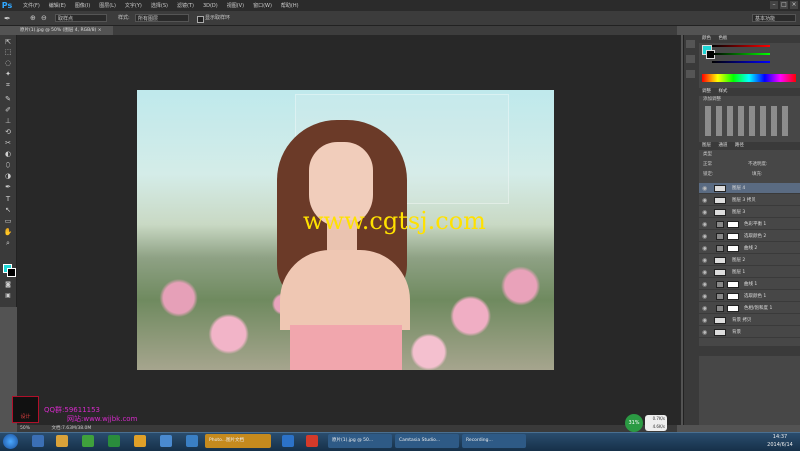 The height and width of the screenshot is (451, 800). What do you see at coordinates (57, 5) in the screenshot?
I see `menu-edit: 编辑(E)` at bounding box center [57, 5].